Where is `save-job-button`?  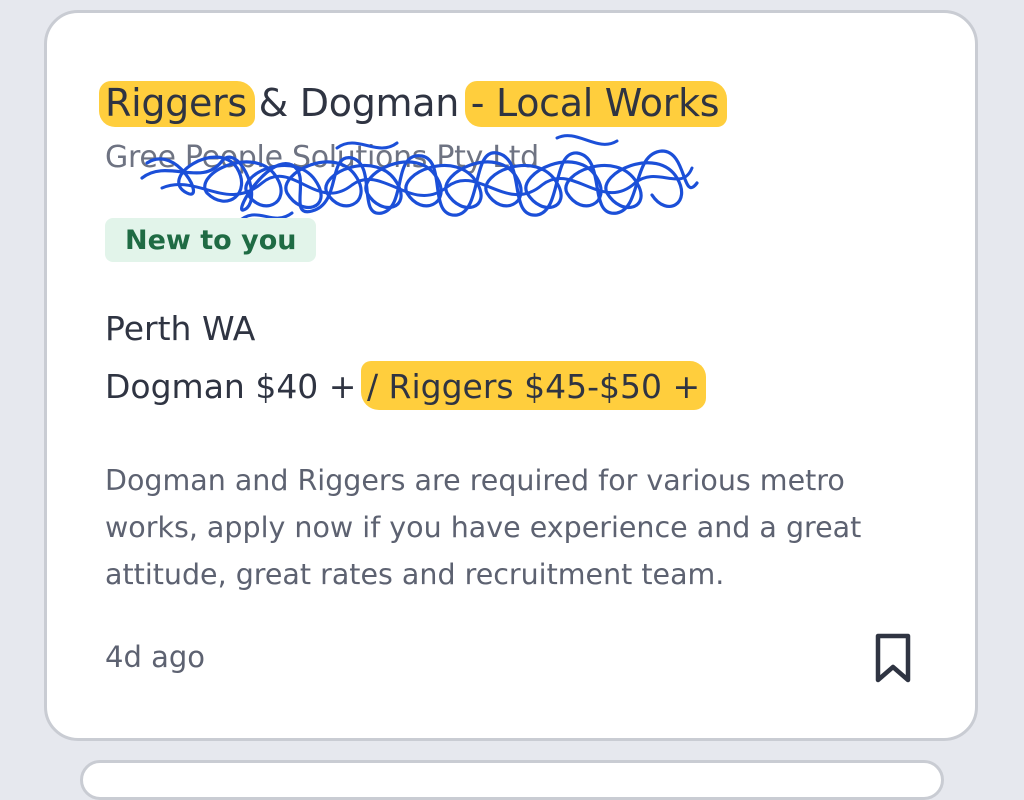 save-job-button is located at coordinates (893, 658).